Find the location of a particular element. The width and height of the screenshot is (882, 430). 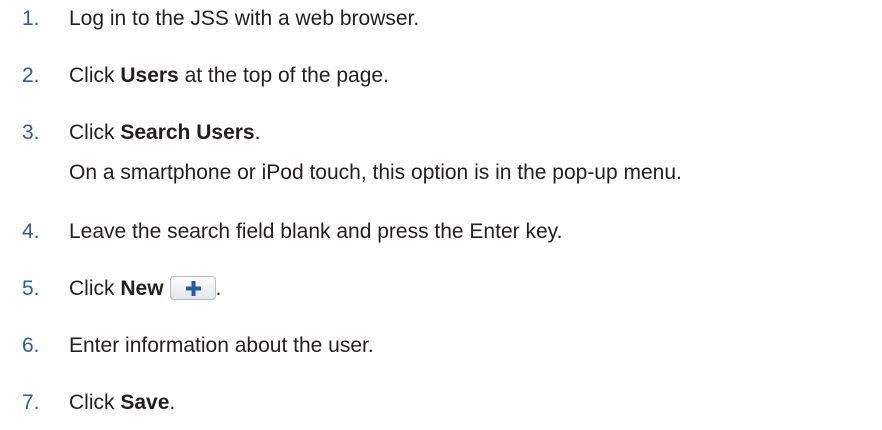

step-number: 4. is located at coordinates (31, 231).